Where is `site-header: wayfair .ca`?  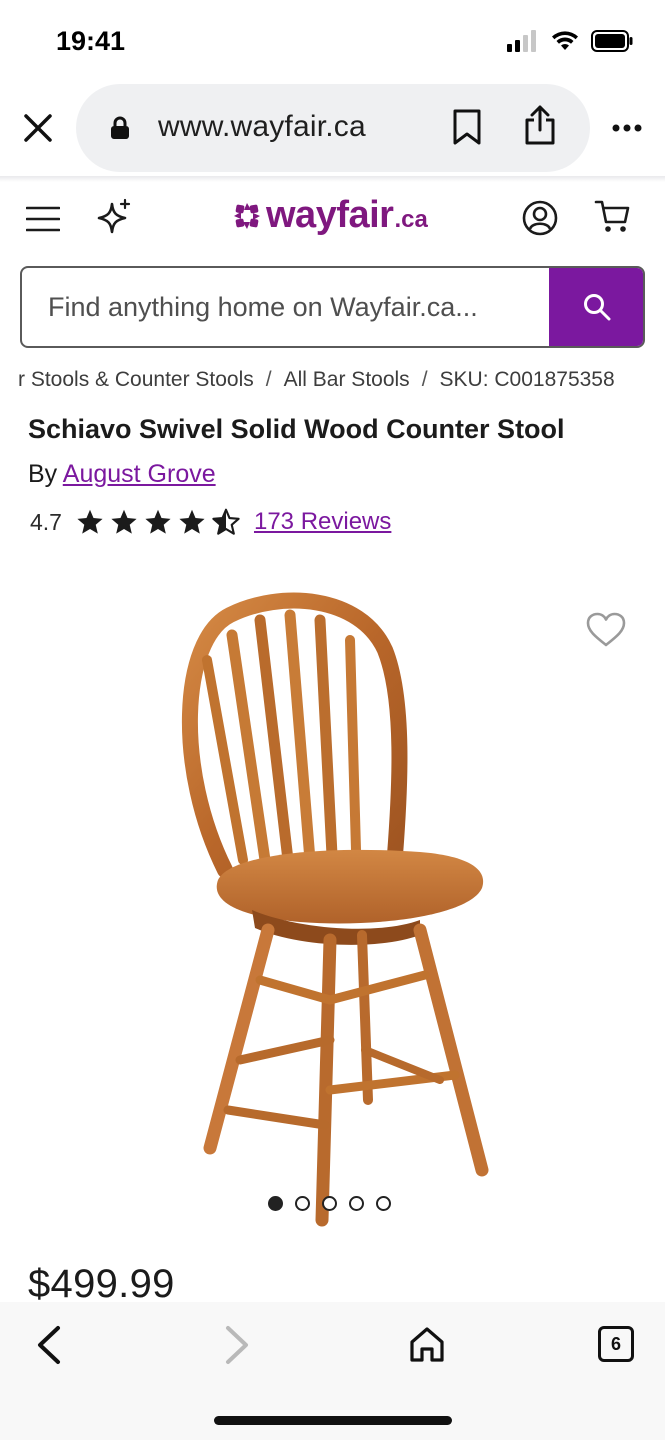 site-header: wayfair .ca is located at coordinates (332, 218).